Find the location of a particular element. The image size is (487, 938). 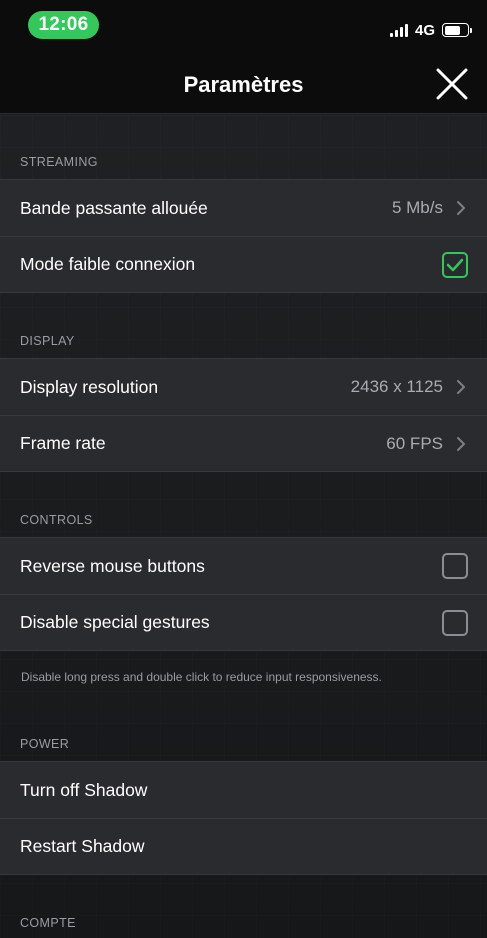

section-header-display: DISPLAY is located at coordinates (47, 341).